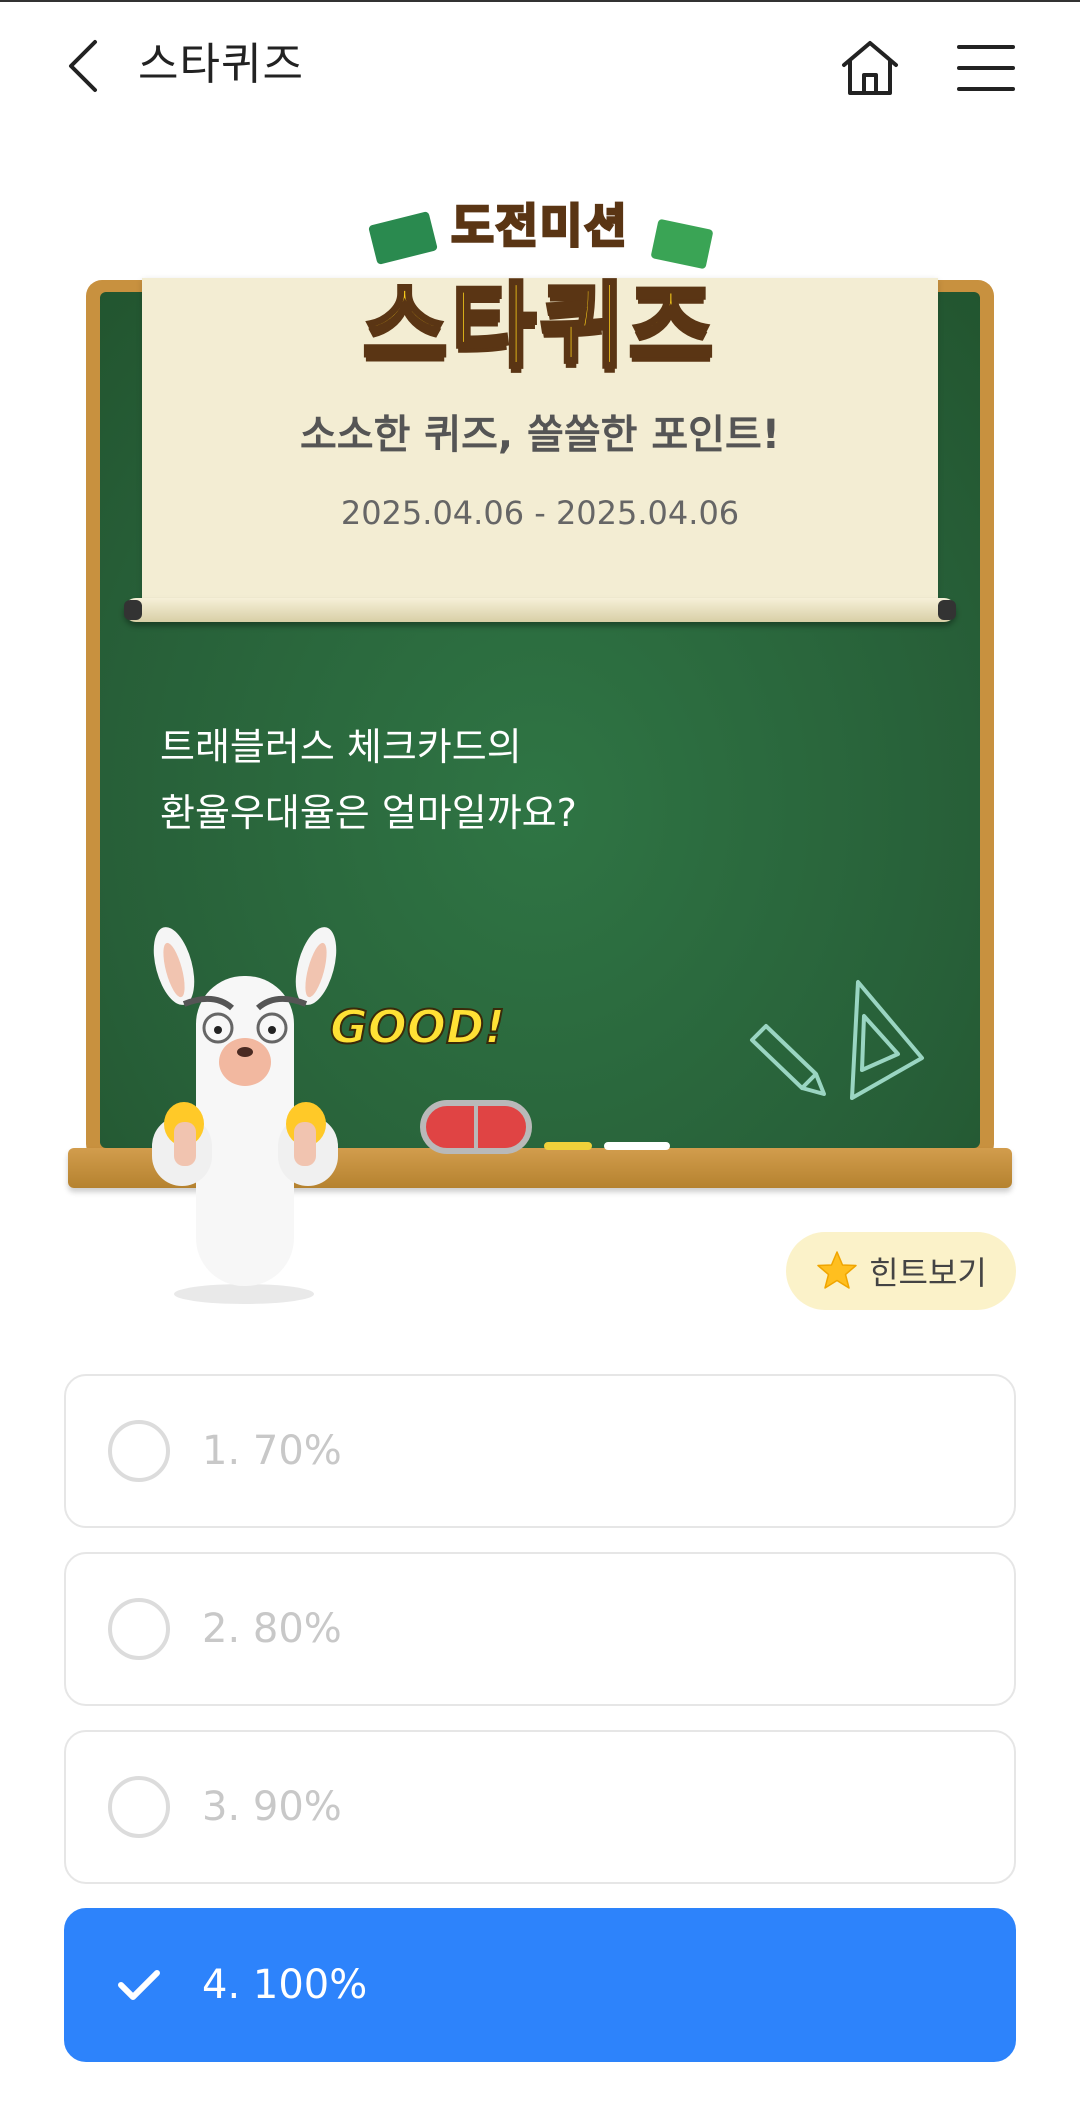 Image resolution: width=1080 pixels, height=2116 pixels. What do you see at coordinates (272, 1451) in the screenshot?
I see `option-label: 1. 70%` at bounding box center [272, 1451].